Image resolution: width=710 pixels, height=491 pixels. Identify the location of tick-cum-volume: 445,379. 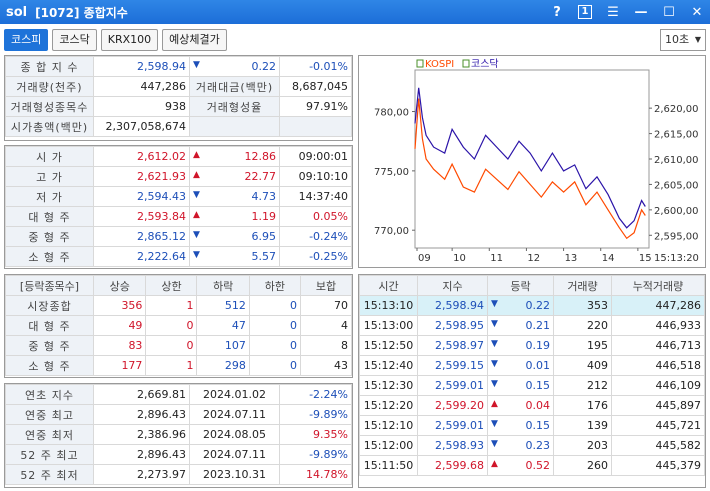
(658, 465).